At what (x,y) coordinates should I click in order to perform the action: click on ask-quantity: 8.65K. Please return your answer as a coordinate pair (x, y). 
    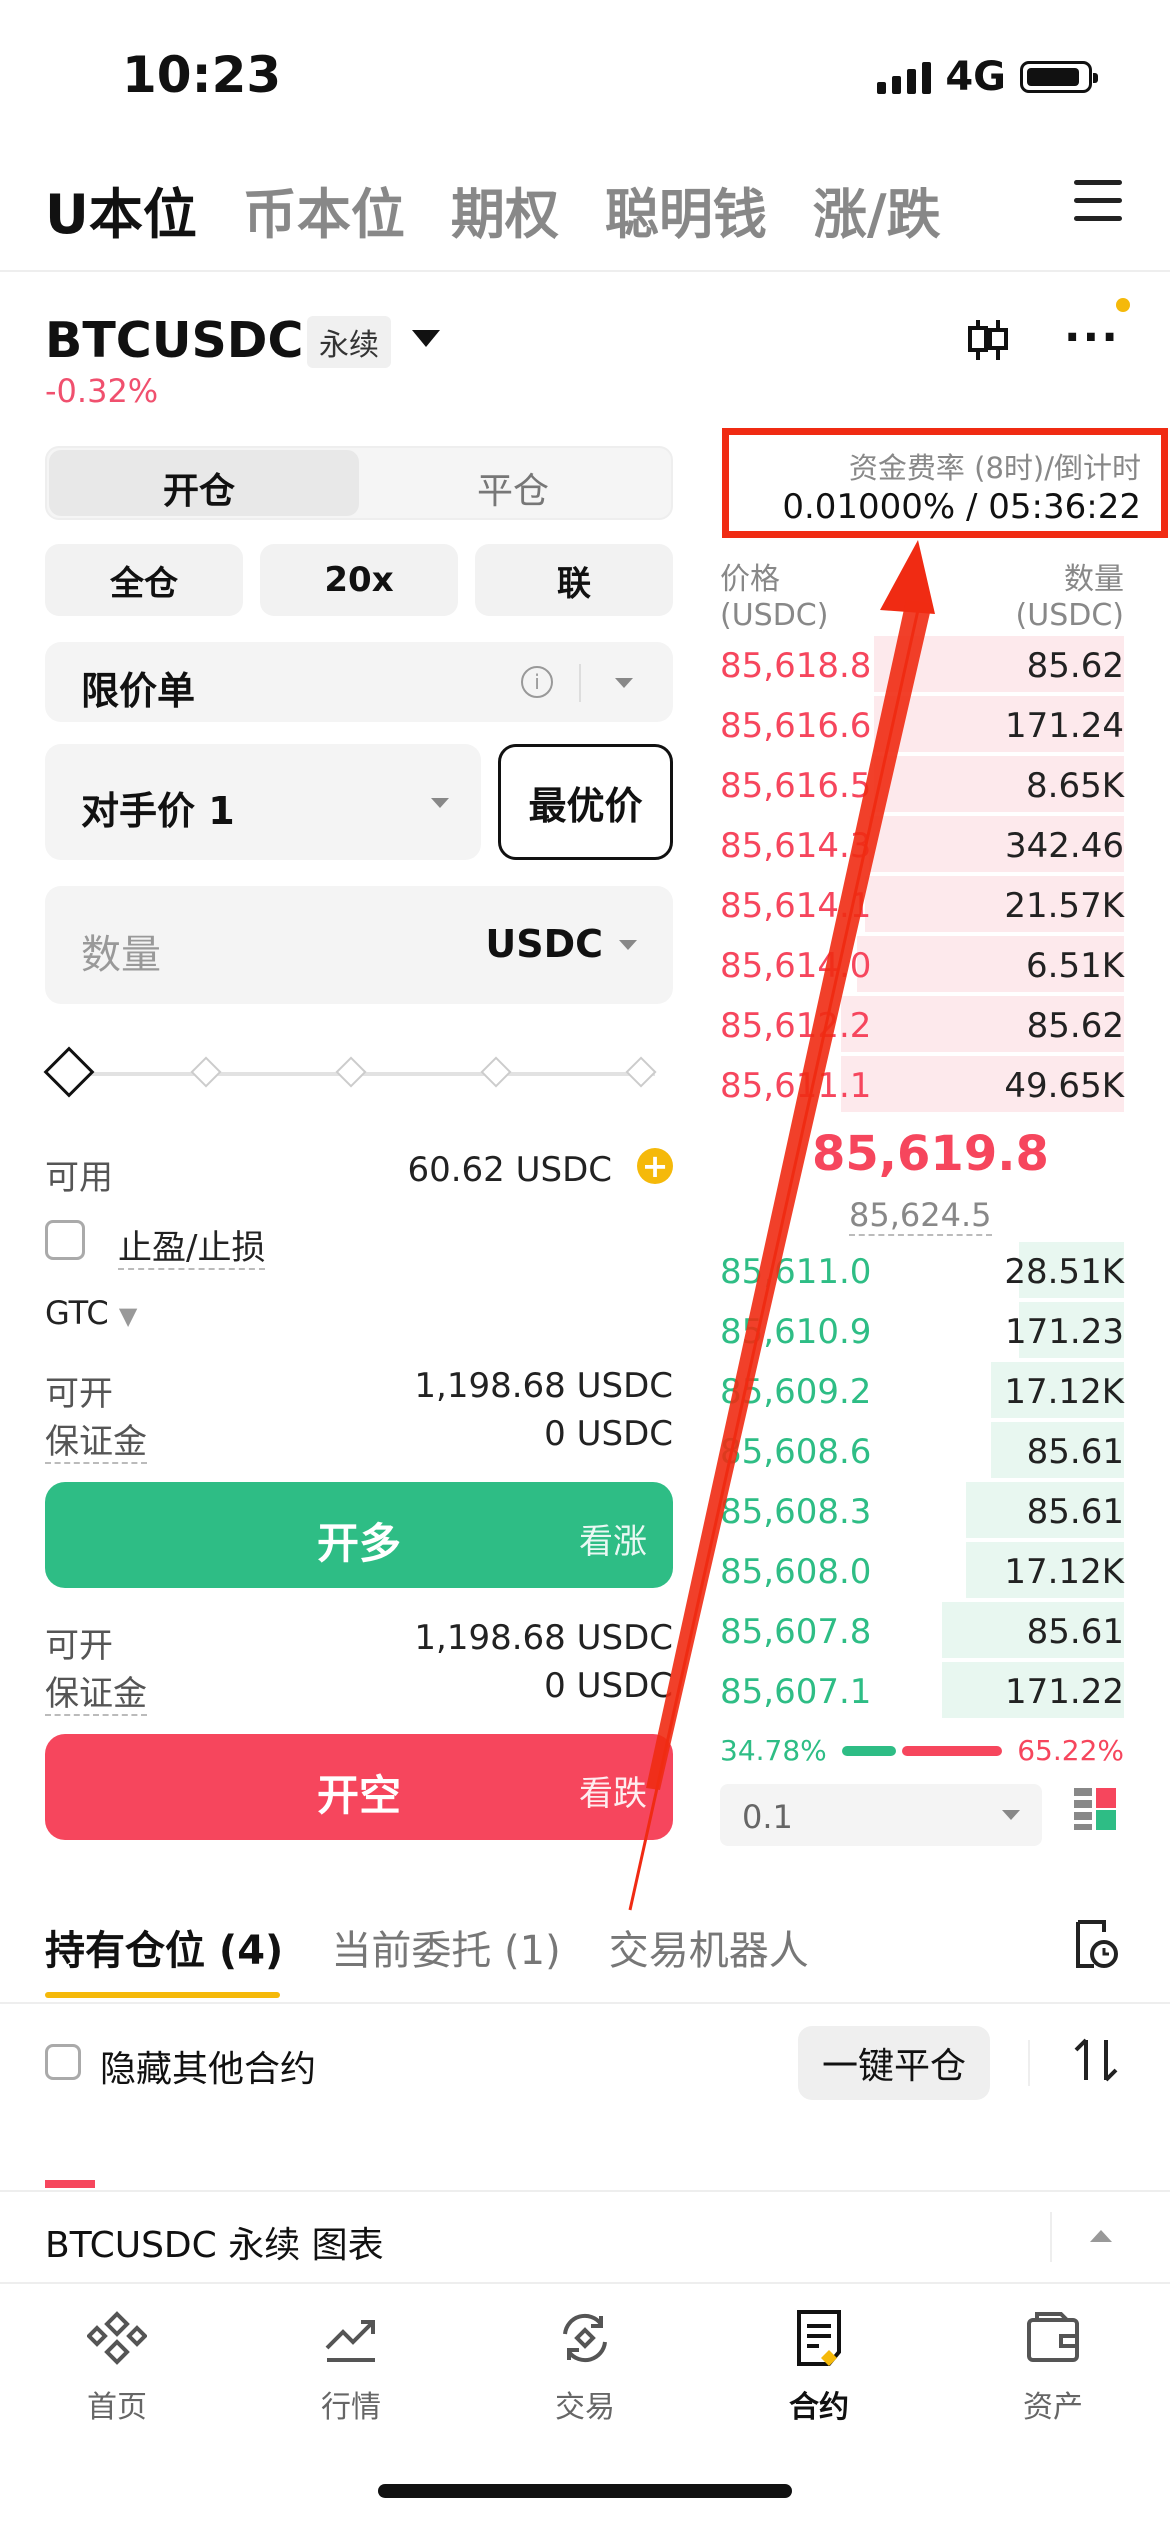
    Looking at the image, I should click on (1075, 786).